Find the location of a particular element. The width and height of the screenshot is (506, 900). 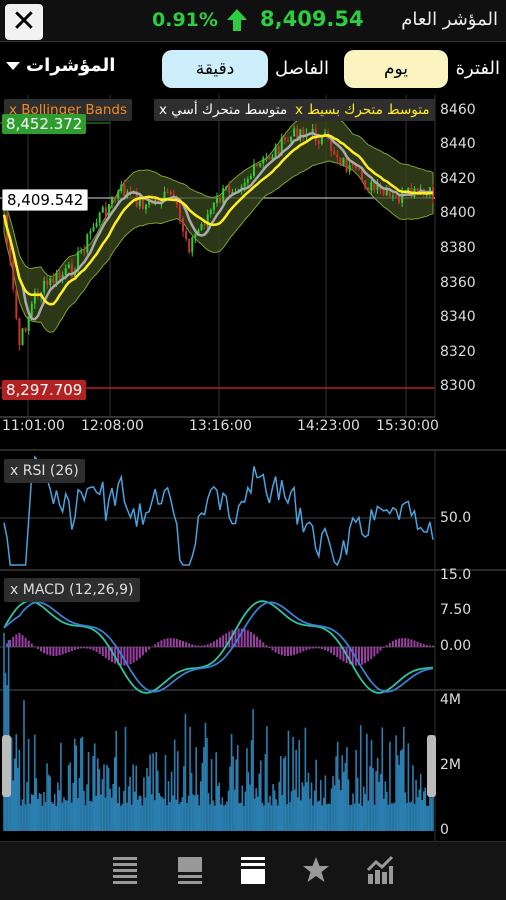

range-handle-left is located at coordinates (6, 766).